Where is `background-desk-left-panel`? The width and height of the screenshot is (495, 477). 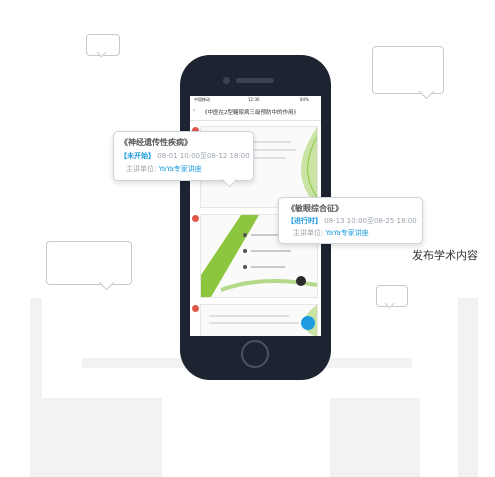 background-desk-left-panel is located at coordinates (102, 437).